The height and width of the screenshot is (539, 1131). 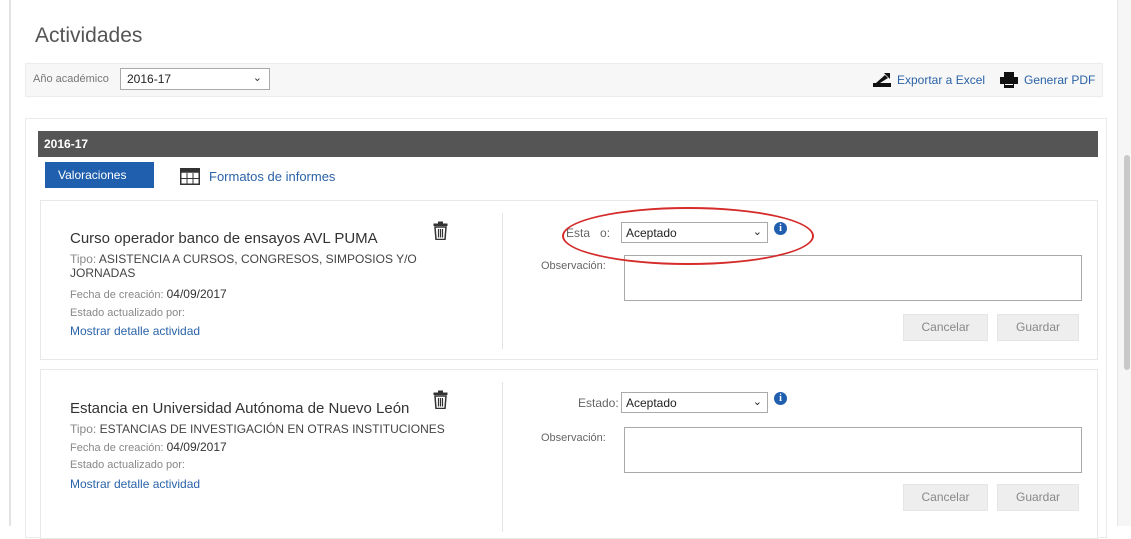 I want to click on year-select-value: 2016-17, so click(x=149, y=79).